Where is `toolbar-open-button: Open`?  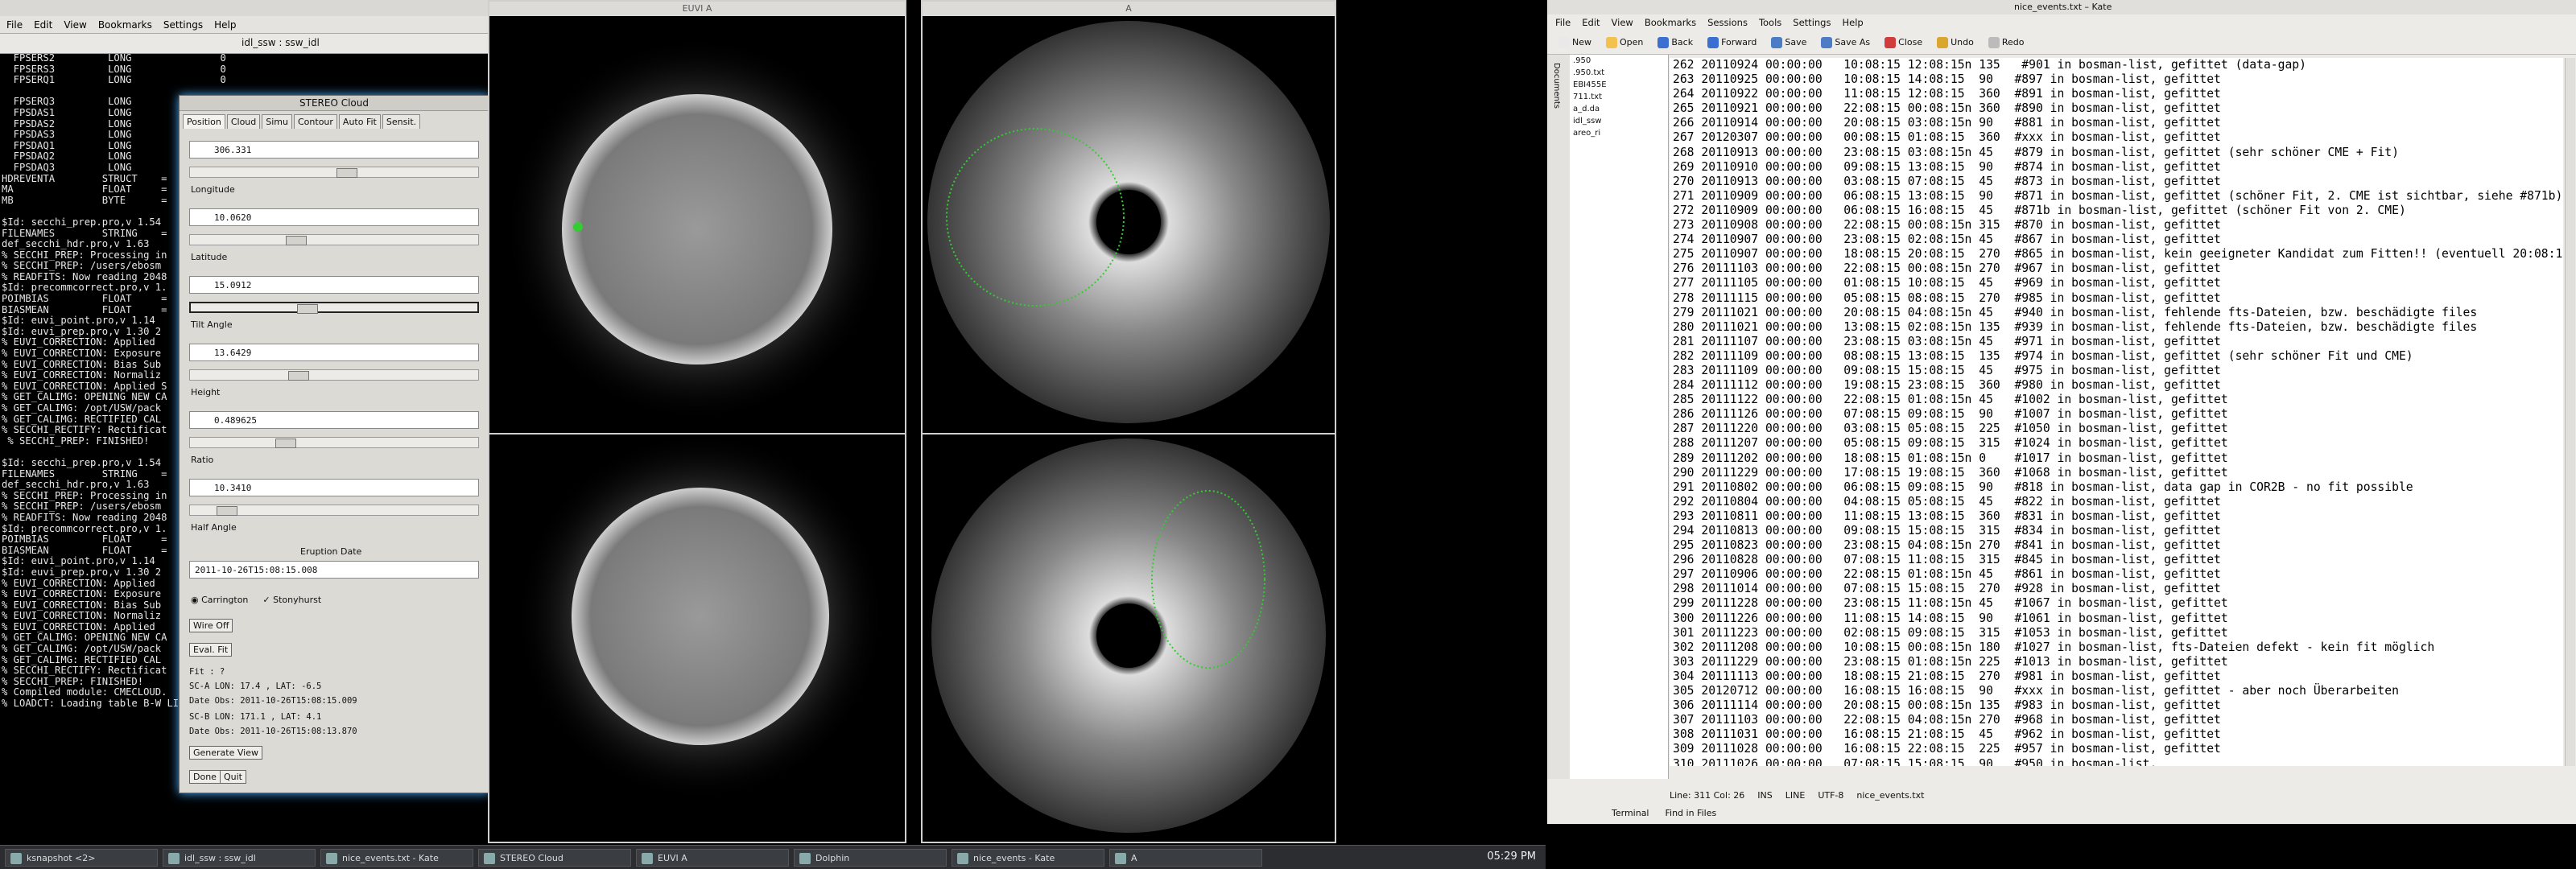
toolbar-open-button: Open is located at coordinates (1624, 42).